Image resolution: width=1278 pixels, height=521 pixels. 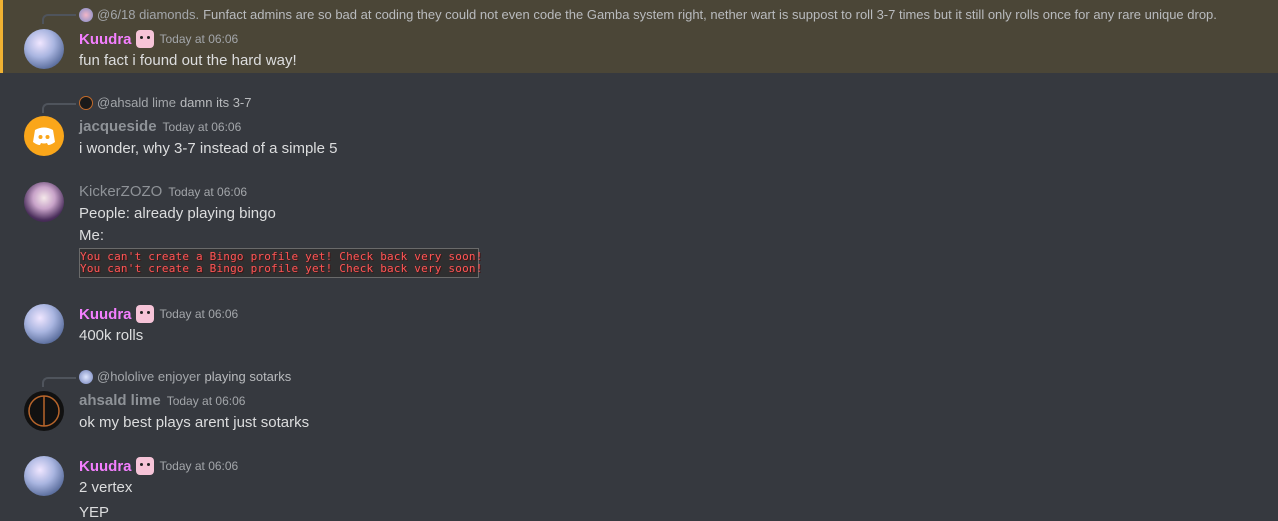 I want to click on reply-text: damn its 3-7, so click(x=215, y=102).